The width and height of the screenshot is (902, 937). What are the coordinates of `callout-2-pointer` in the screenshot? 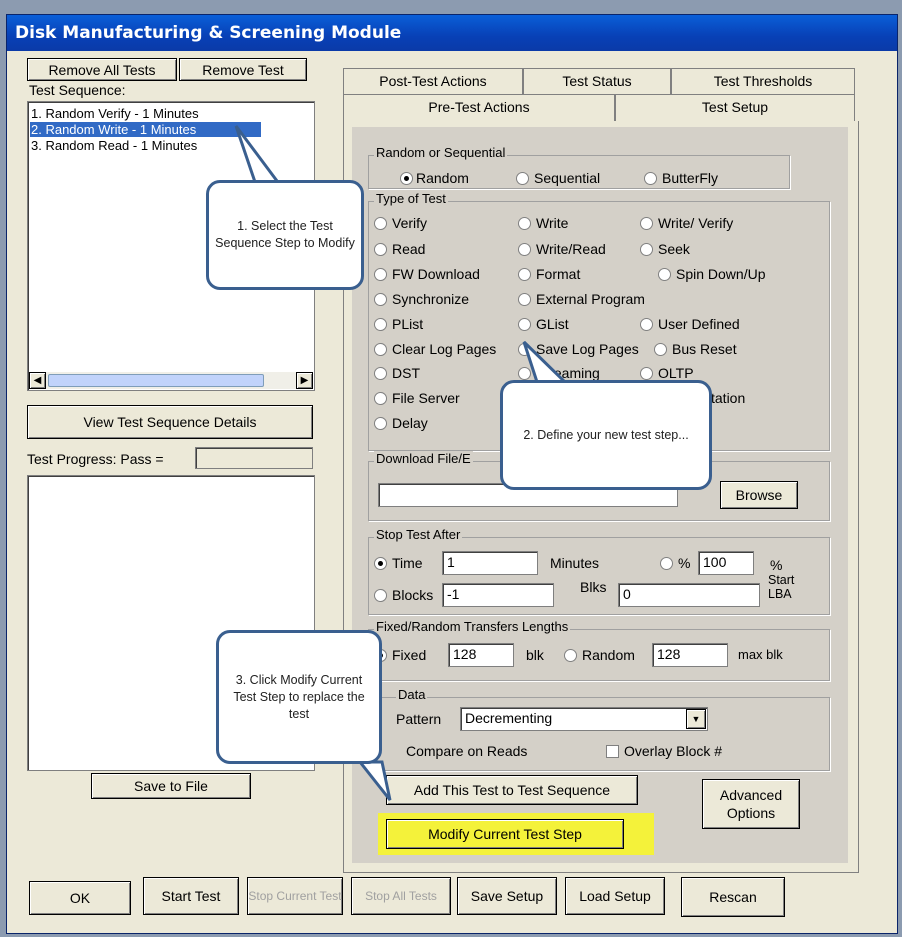 It's located at (547, 363).